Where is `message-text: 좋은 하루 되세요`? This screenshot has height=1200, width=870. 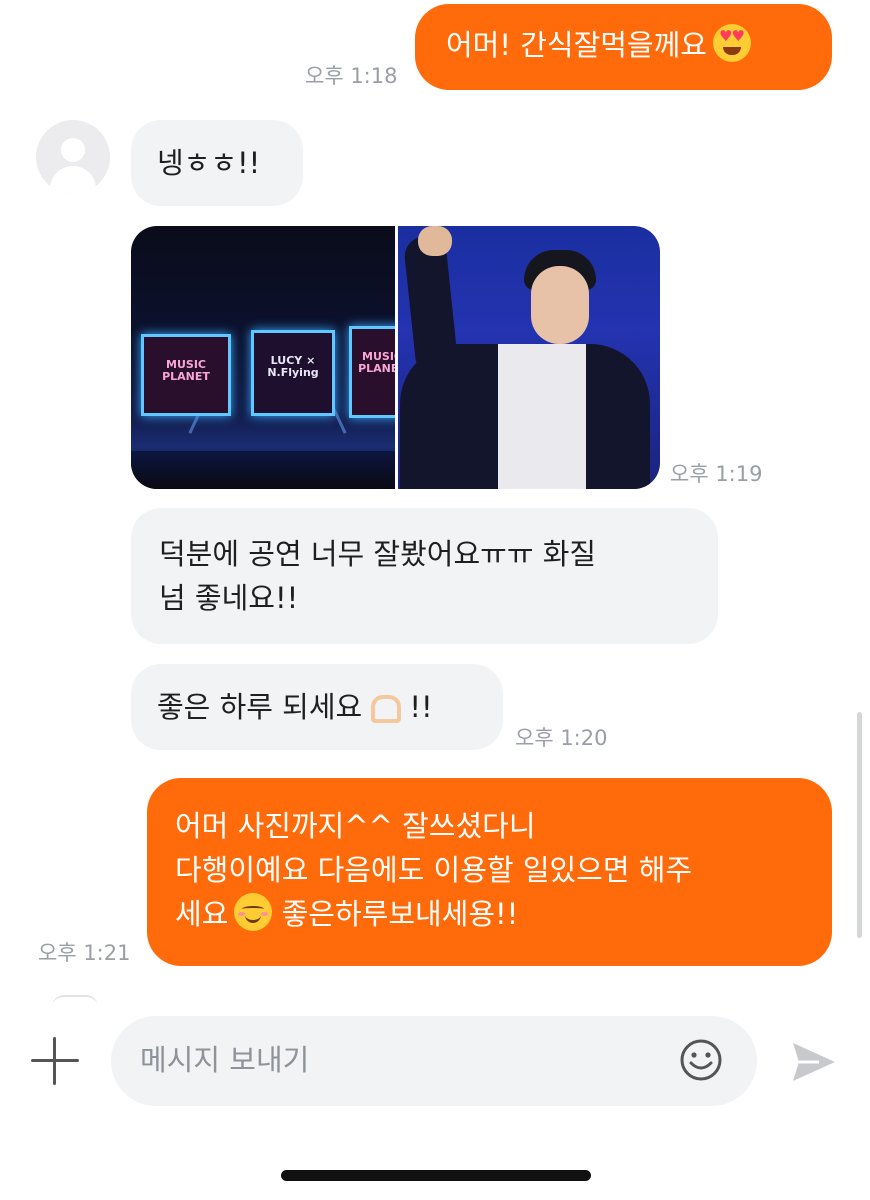 message-text: 좋은 하루 되세요 is located at coordinates (260, 707).